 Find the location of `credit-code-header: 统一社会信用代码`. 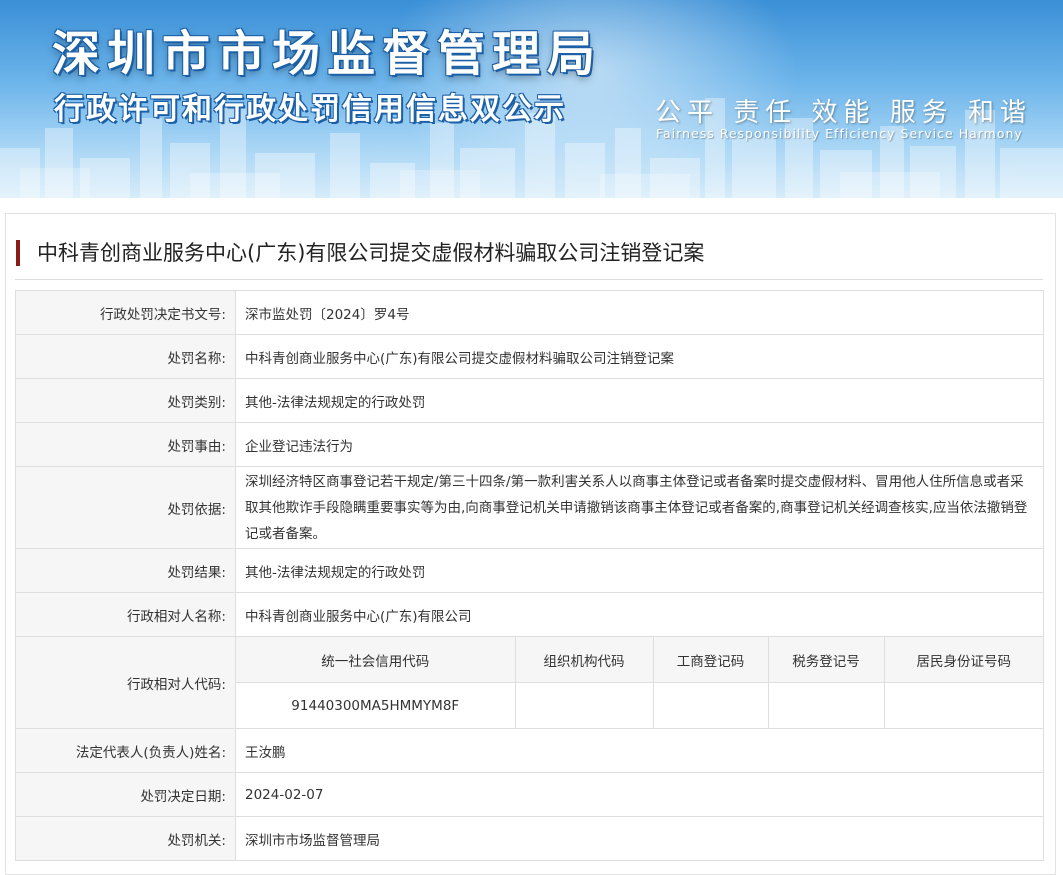

credit-code-header: 统一社会信用代码 is located at coordinates (376, 660).